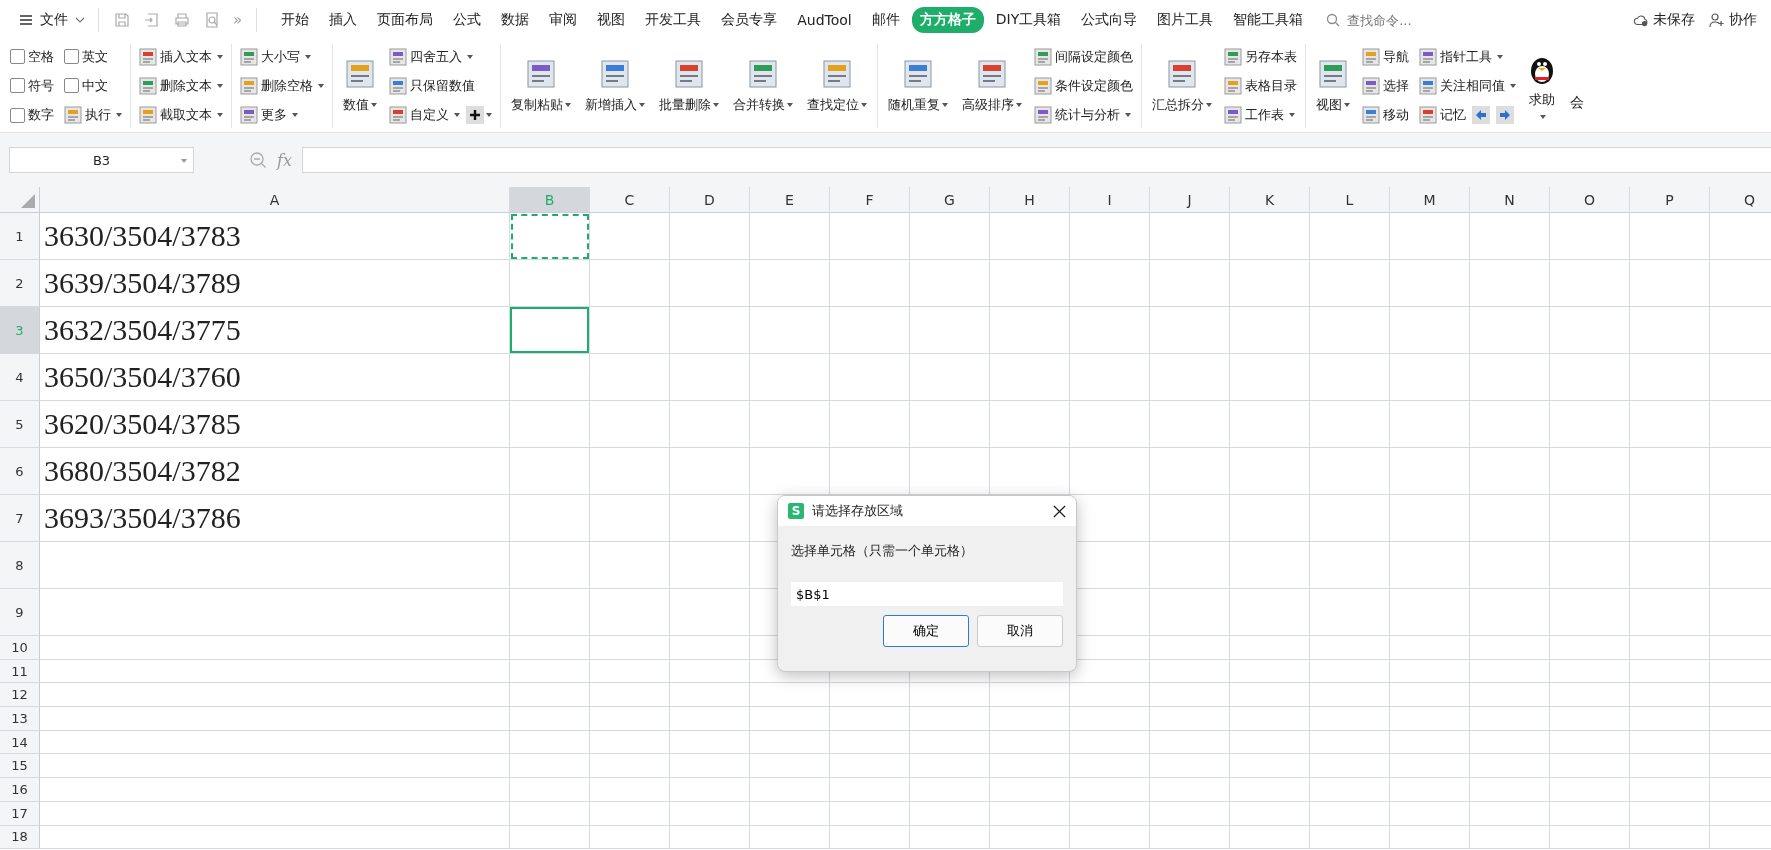 The height and width of the screenshot is (850, 1771). What do you see at coordinates (295, 20) in the screenshot?
I see `ribbon-tab: 开始` at bounding box center [295, 20].